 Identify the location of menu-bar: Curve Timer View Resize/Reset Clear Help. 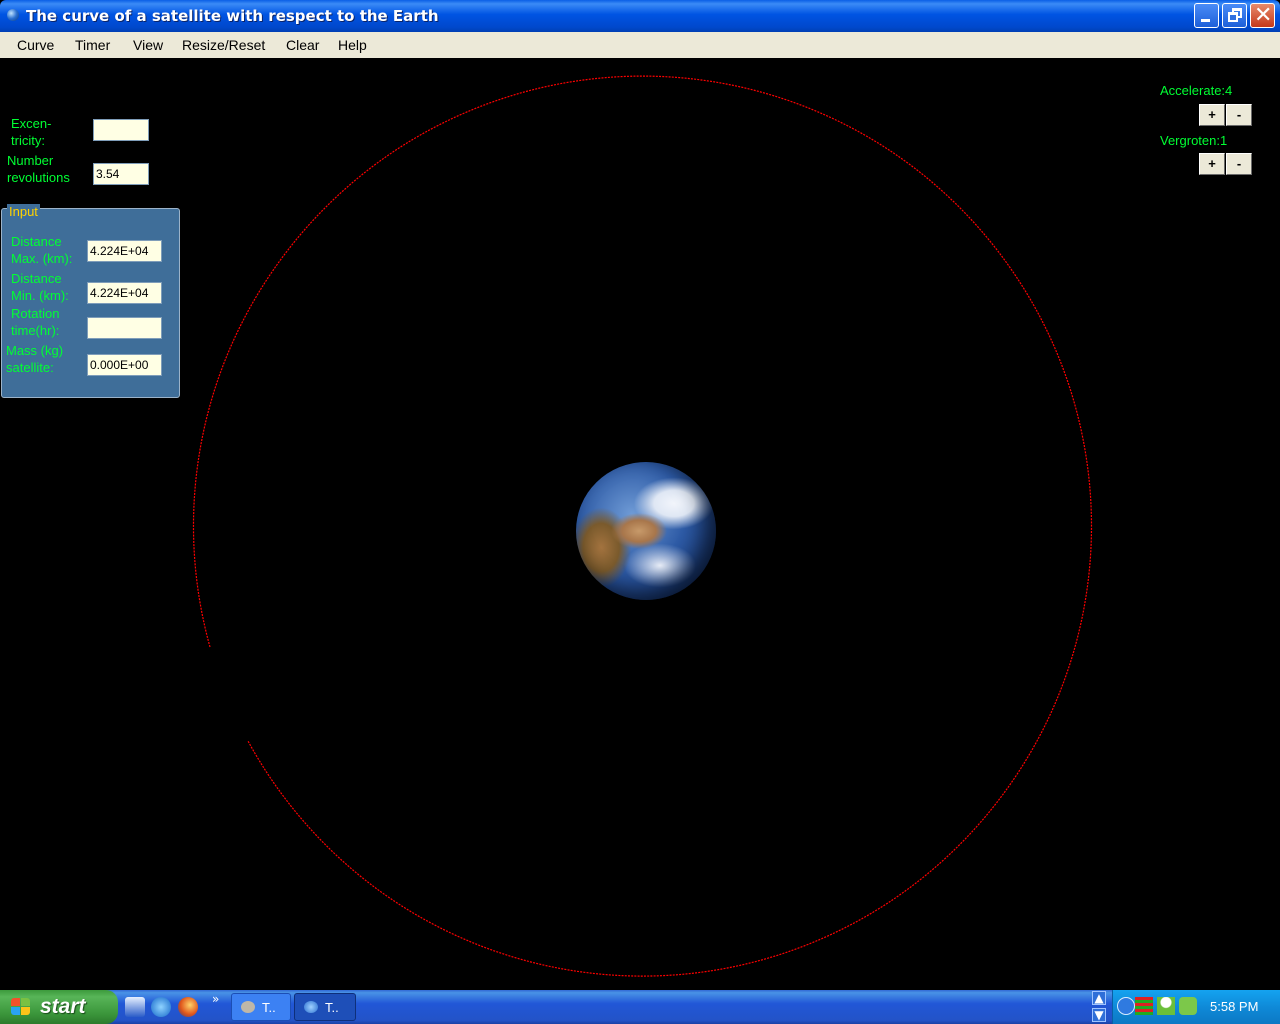
(640, 45).